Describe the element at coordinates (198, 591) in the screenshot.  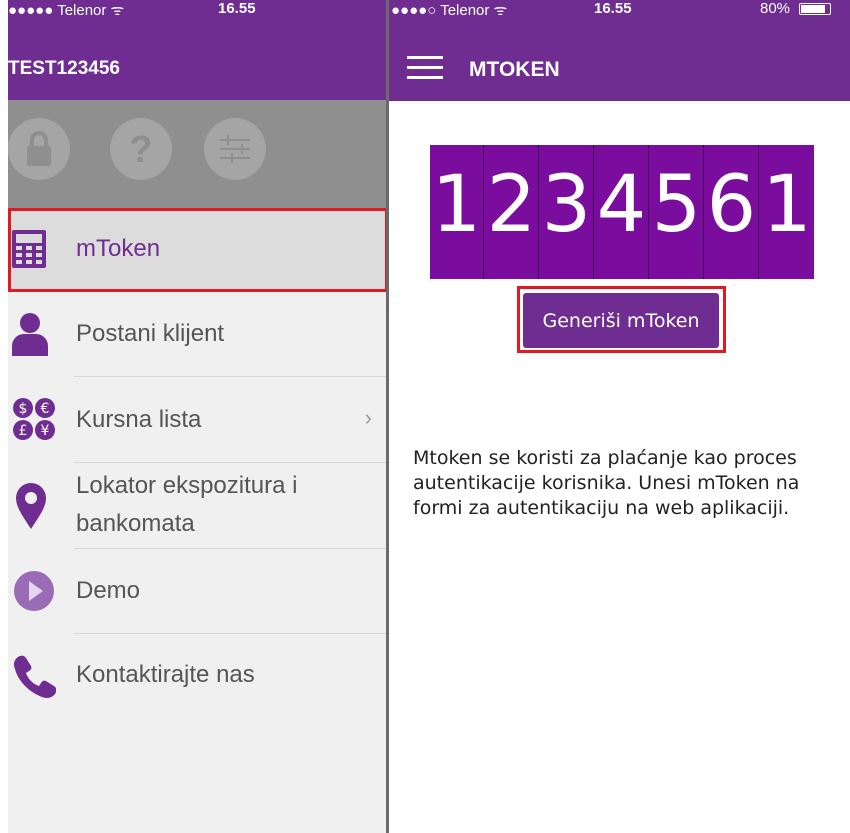
I see `menu-item-demo: Demo` at that location.